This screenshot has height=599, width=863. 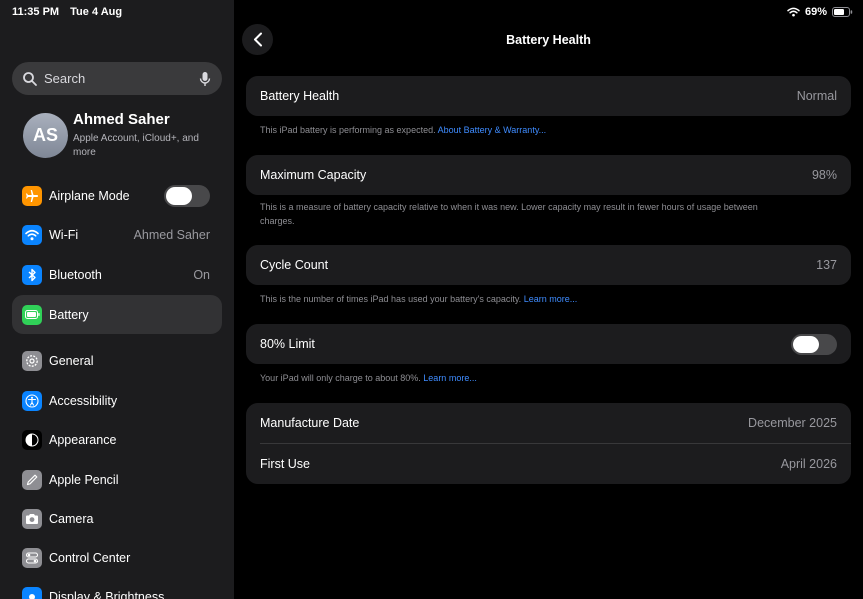 I want to click on first-use-value: April 2026, so click(x=808, y=464).